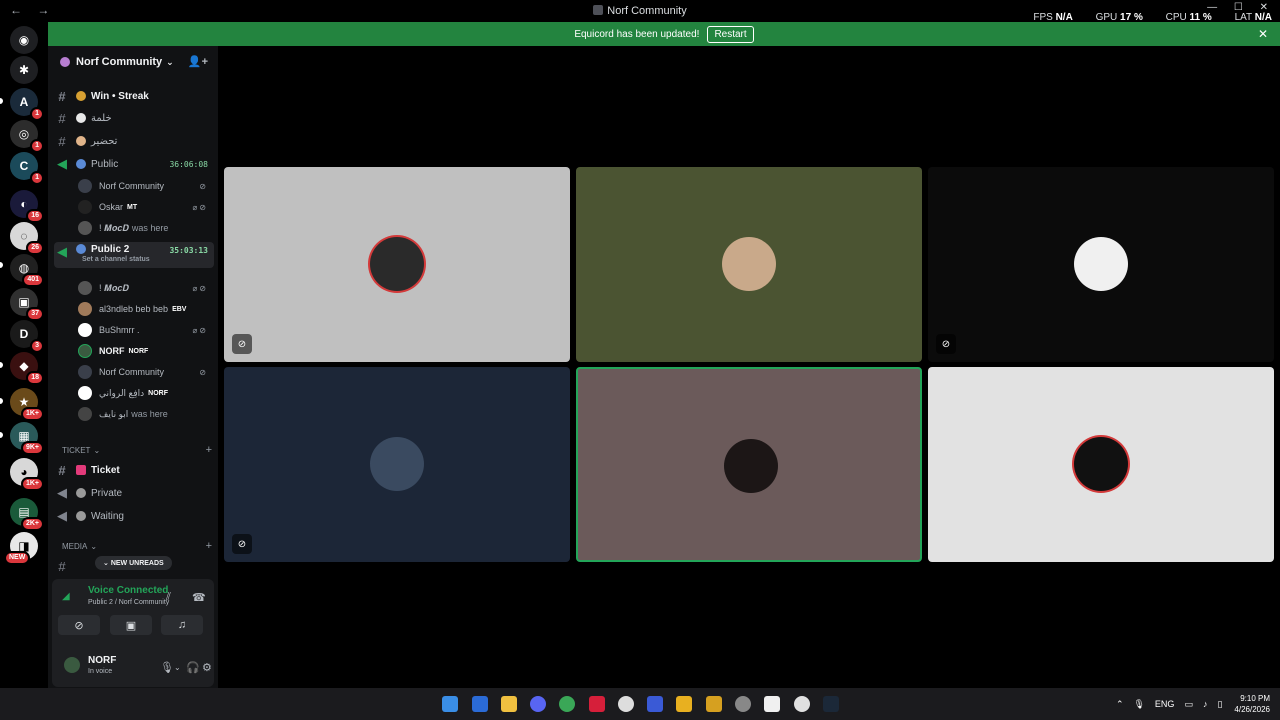 The image size is (1280, 720). What do you see at coordinates (27, 304) in the screenshot?
I see `server-icon: ▣ 37` at bounding box center [27, 304].